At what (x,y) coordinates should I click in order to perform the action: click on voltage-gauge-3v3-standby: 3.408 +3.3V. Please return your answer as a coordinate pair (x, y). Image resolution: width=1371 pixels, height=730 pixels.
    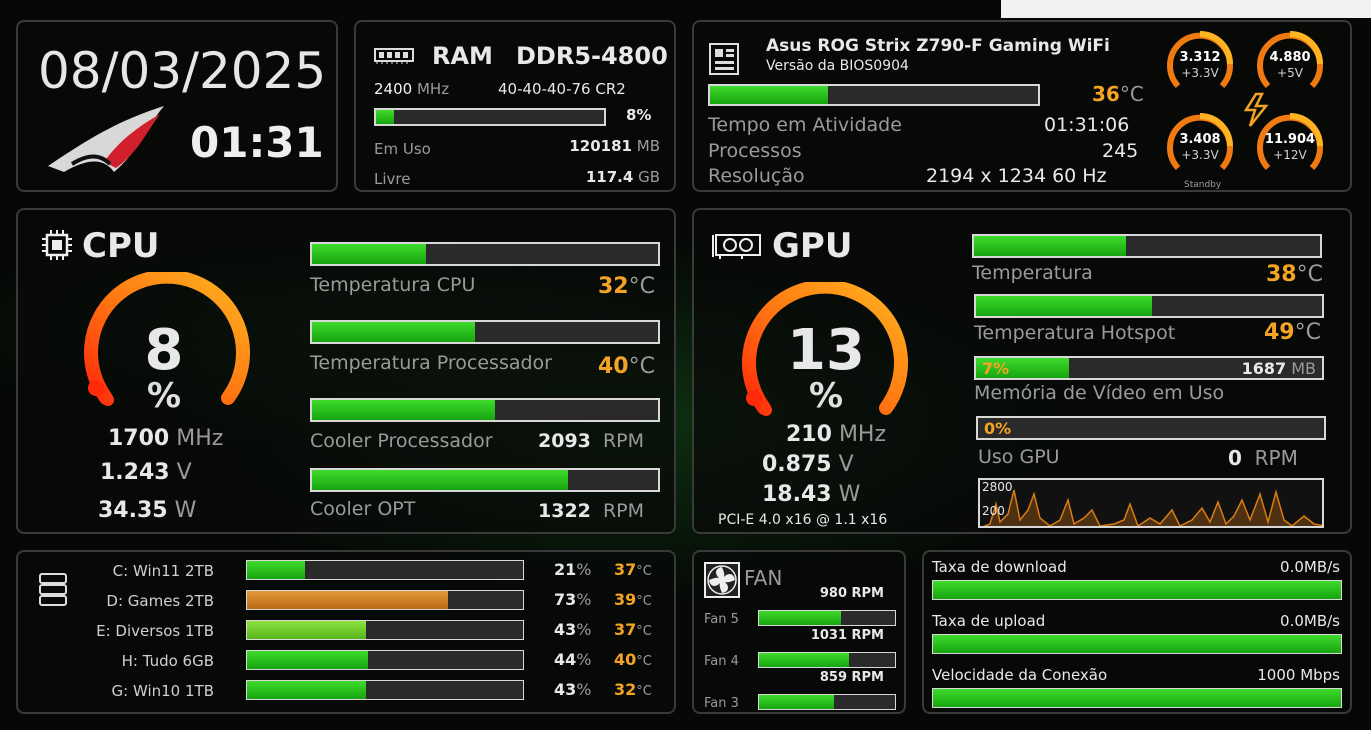
    Looking at the image, I should click on (1200, 146).